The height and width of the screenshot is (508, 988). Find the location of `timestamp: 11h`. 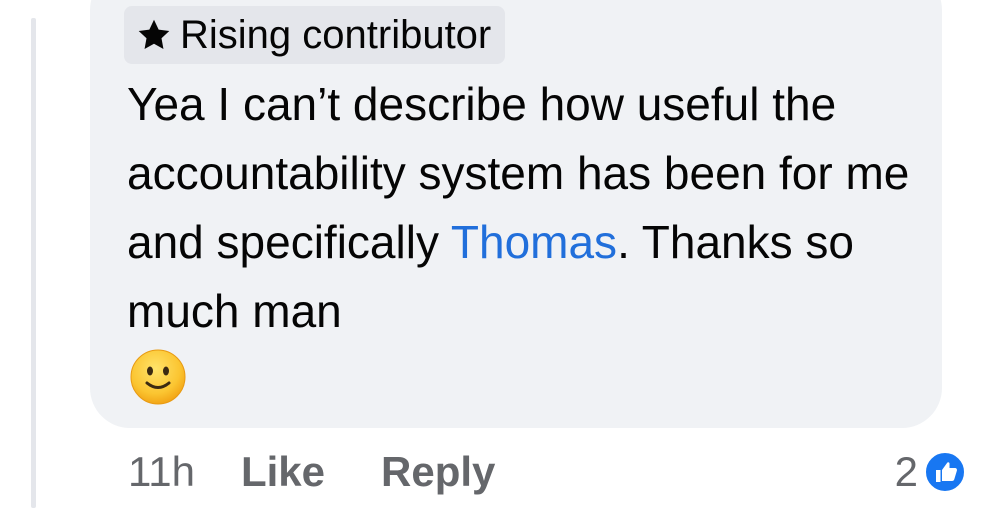

timestamp: 11h is located at coordinates (161, 472).